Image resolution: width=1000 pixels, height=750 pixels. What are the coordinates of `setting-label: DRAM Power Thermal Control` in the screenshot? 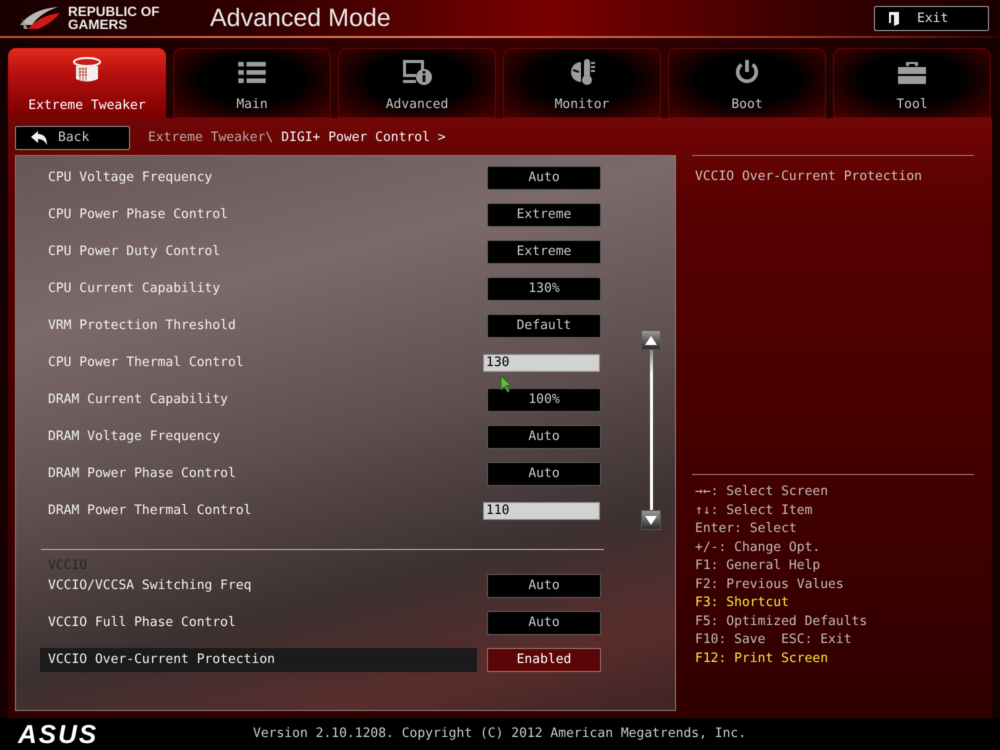 It's located at (150, 511).